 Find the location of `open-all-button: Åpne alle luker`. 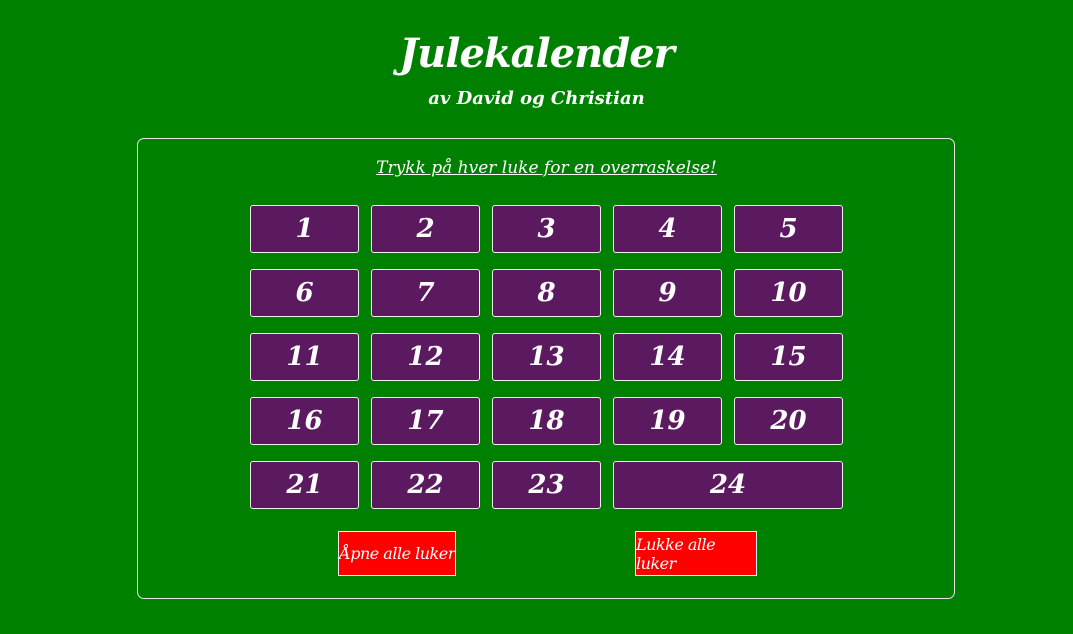

open-all-button: Åpne alle luker is located at coordinates (397, 553).